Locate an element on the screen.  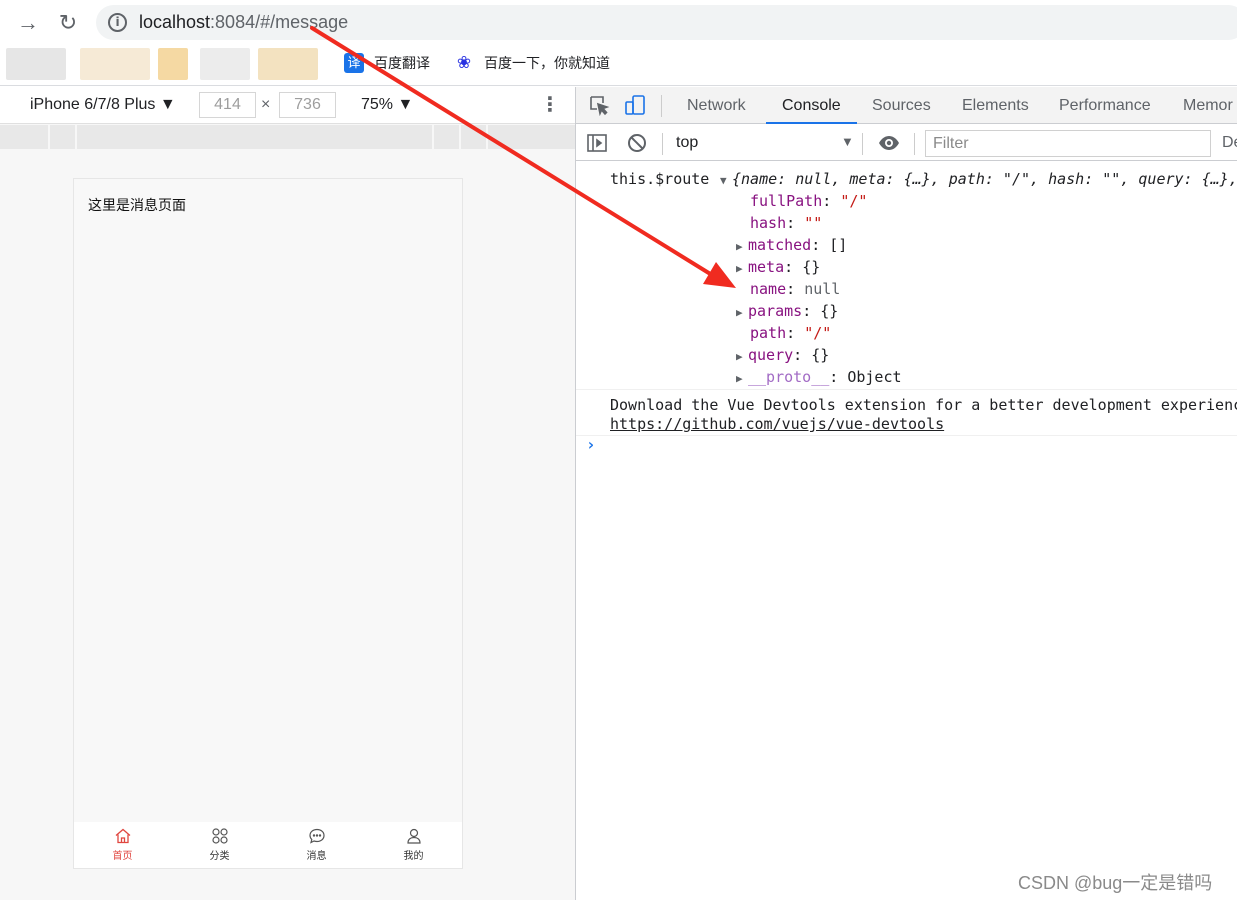
browser-address-row: → ↻ i localhost:8084/#/message is located at coordinates (618, 23).